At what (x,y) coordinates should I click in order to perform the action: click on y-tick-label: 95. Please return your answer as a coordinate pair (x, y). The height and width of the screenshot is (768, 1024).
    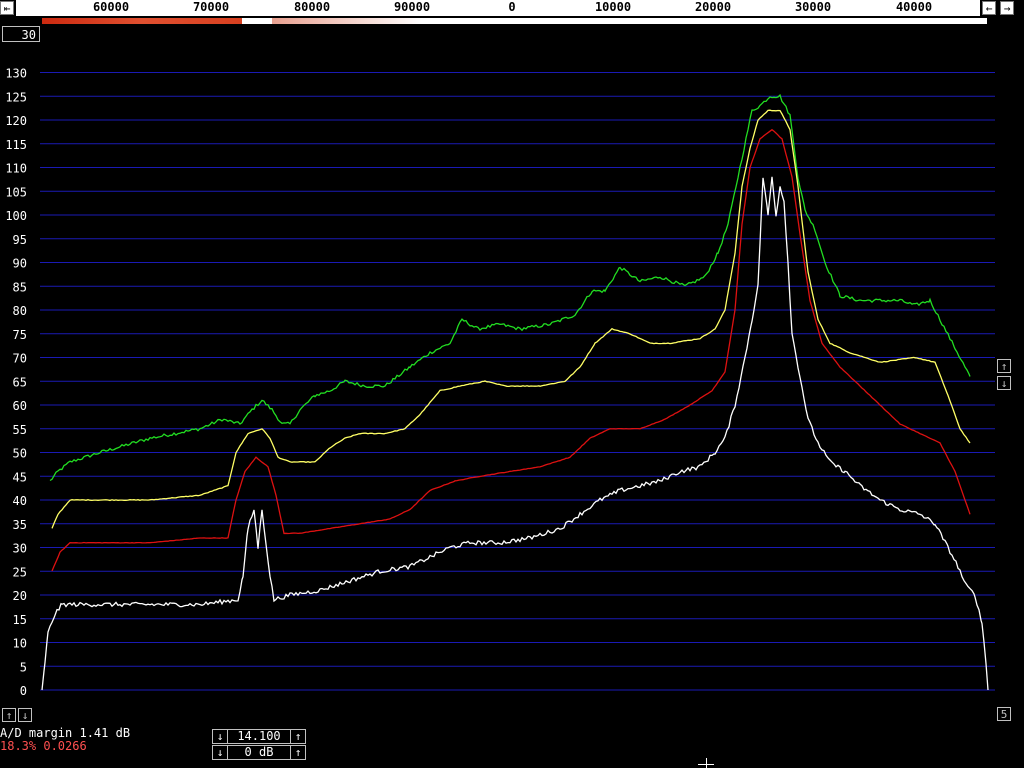
    Looking at the image, I should click on (20, 240).